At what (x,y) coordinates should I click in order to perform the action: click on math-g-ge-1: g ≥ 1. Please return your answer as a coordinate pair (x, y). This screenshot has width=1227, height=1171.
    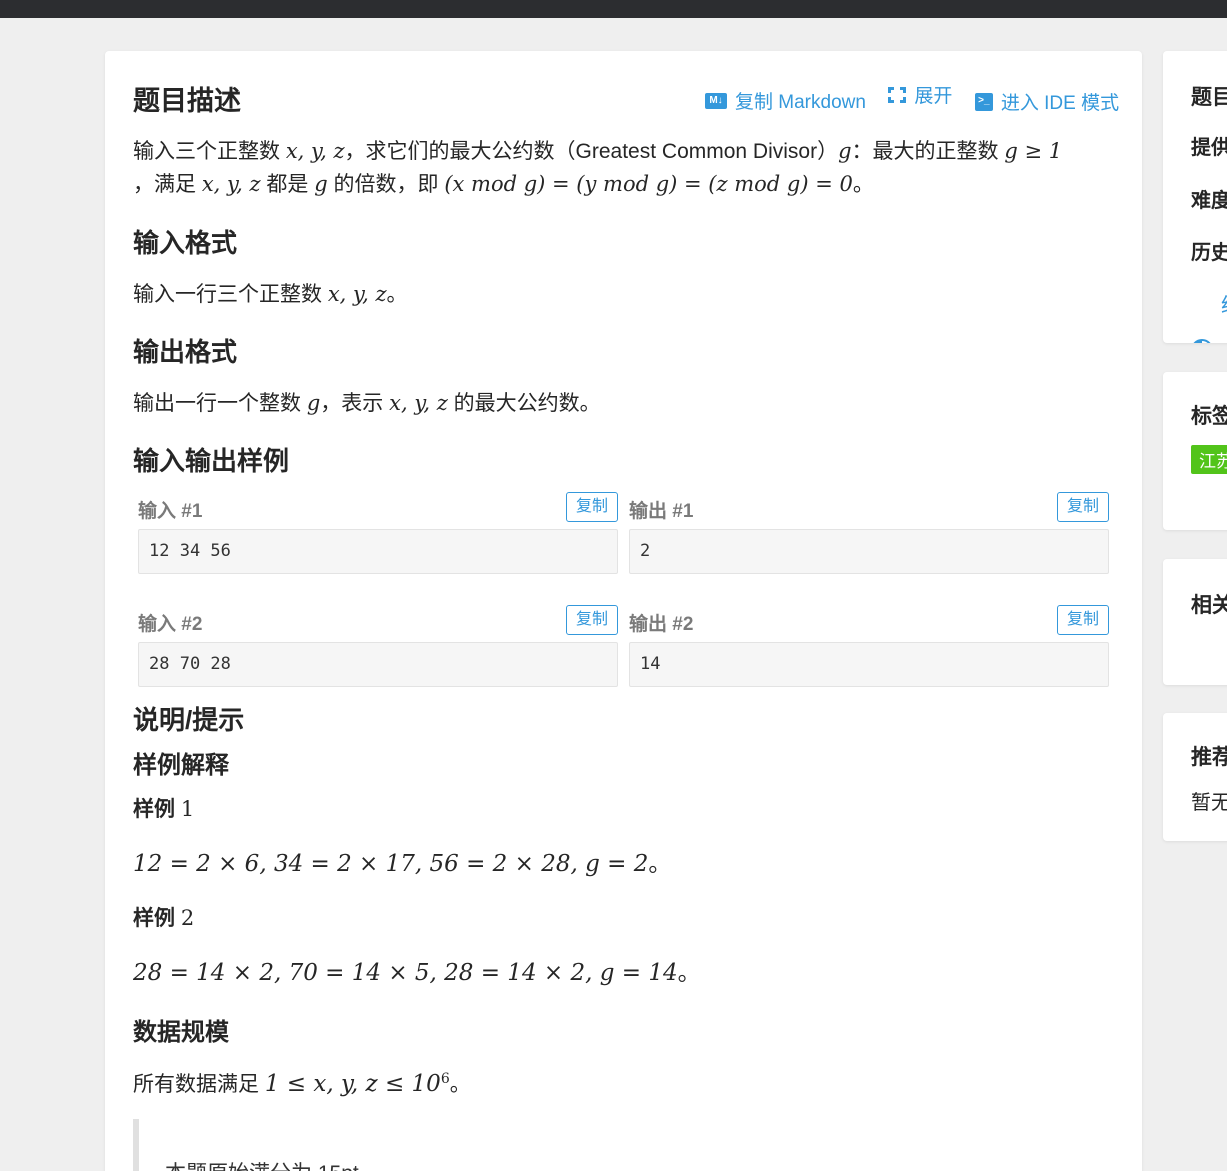
    Looking at the image, I should click on (1033, 151).